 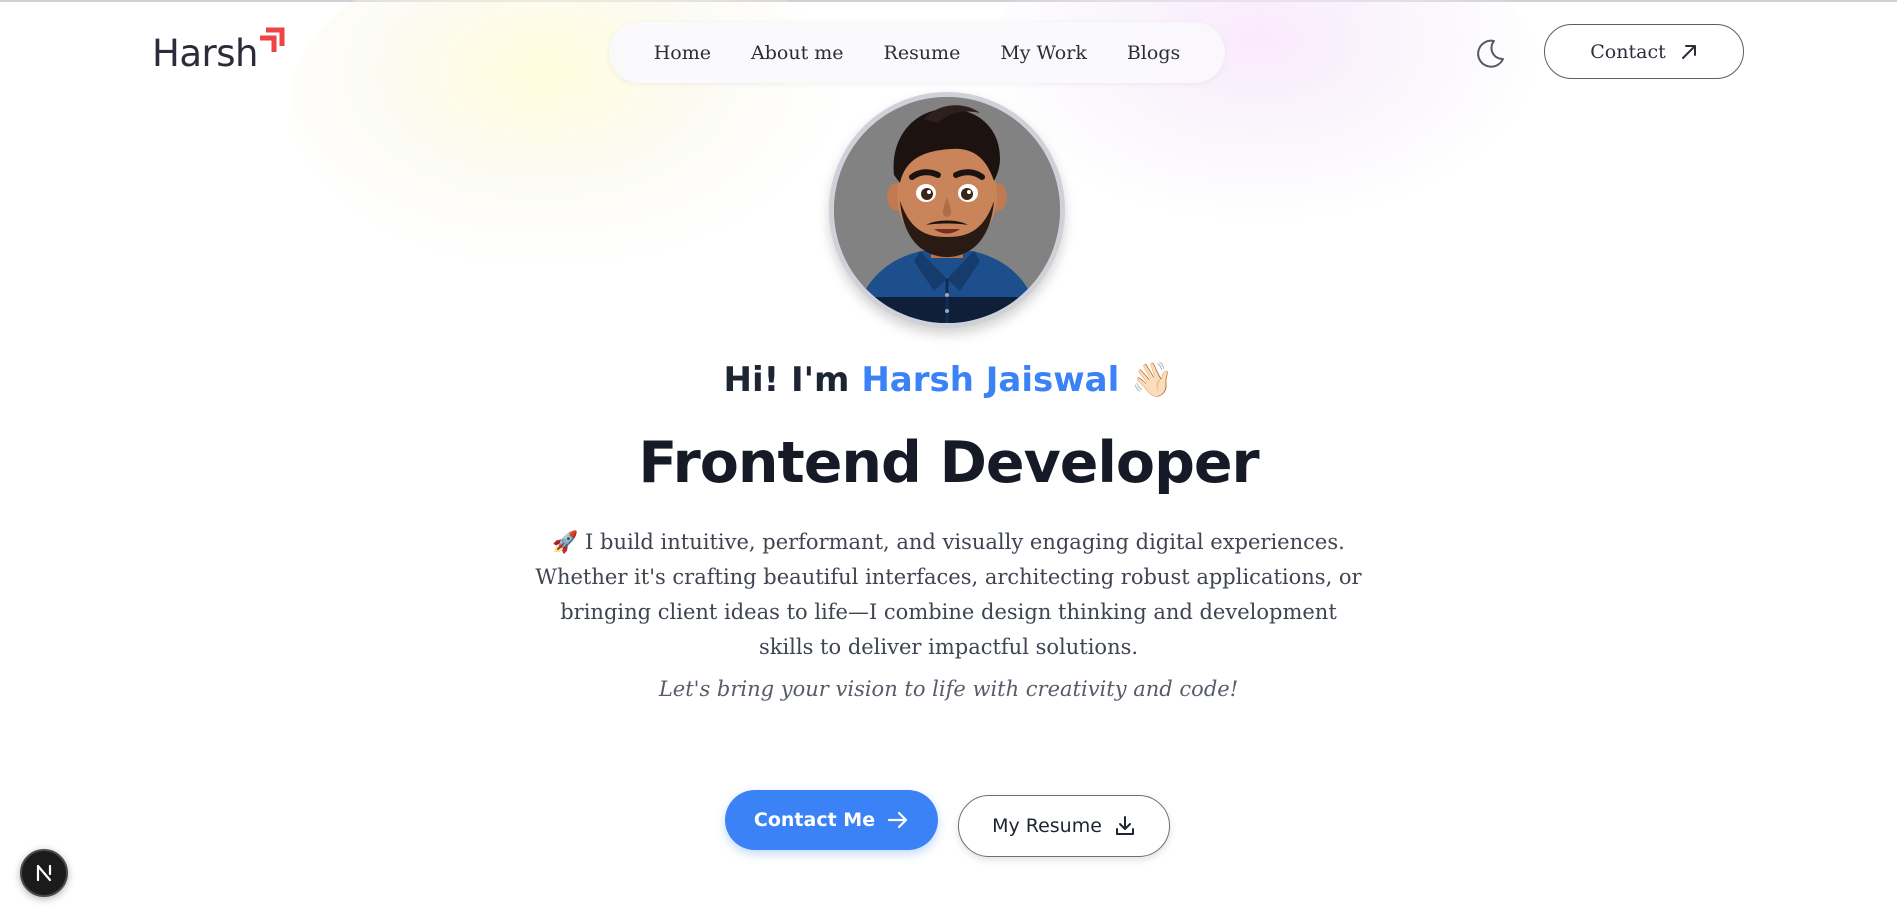 I want to click on hero-title: Frontend Developer, so click(x=948, y=463).